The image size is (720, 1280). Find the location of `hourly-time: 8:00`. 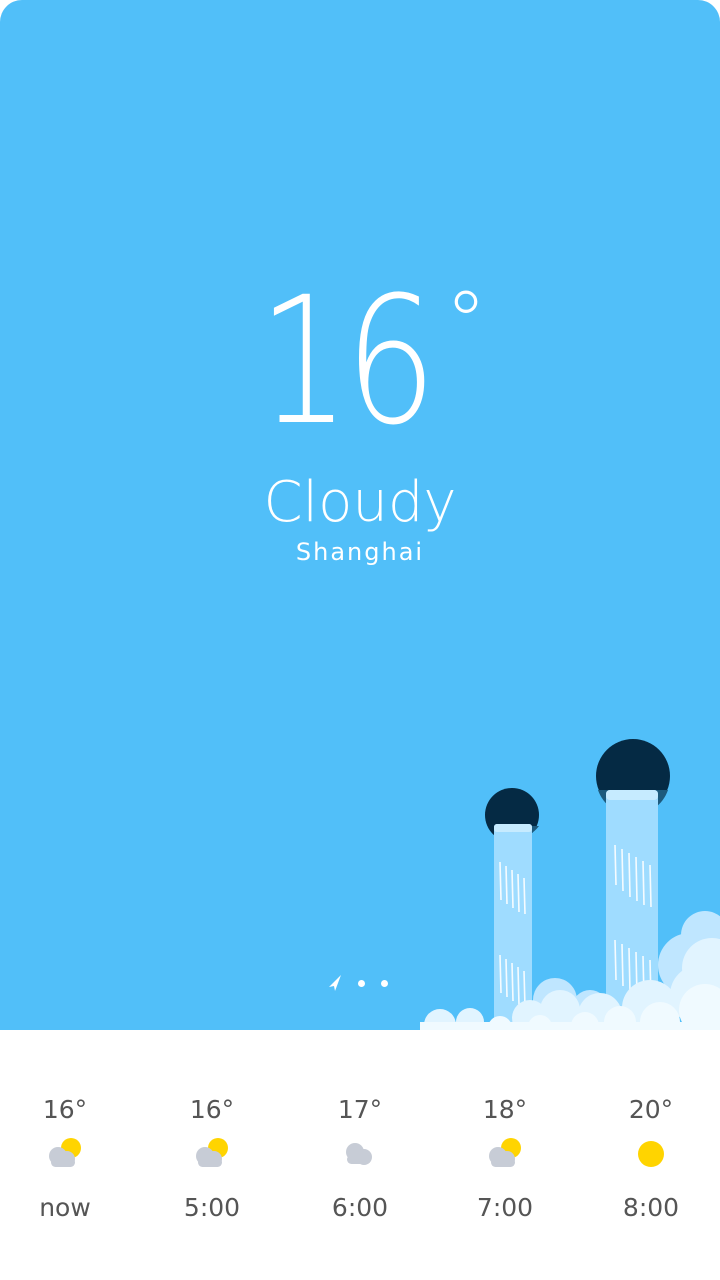

hourly-time: 8:00 is located at coordinates (651, 1207).